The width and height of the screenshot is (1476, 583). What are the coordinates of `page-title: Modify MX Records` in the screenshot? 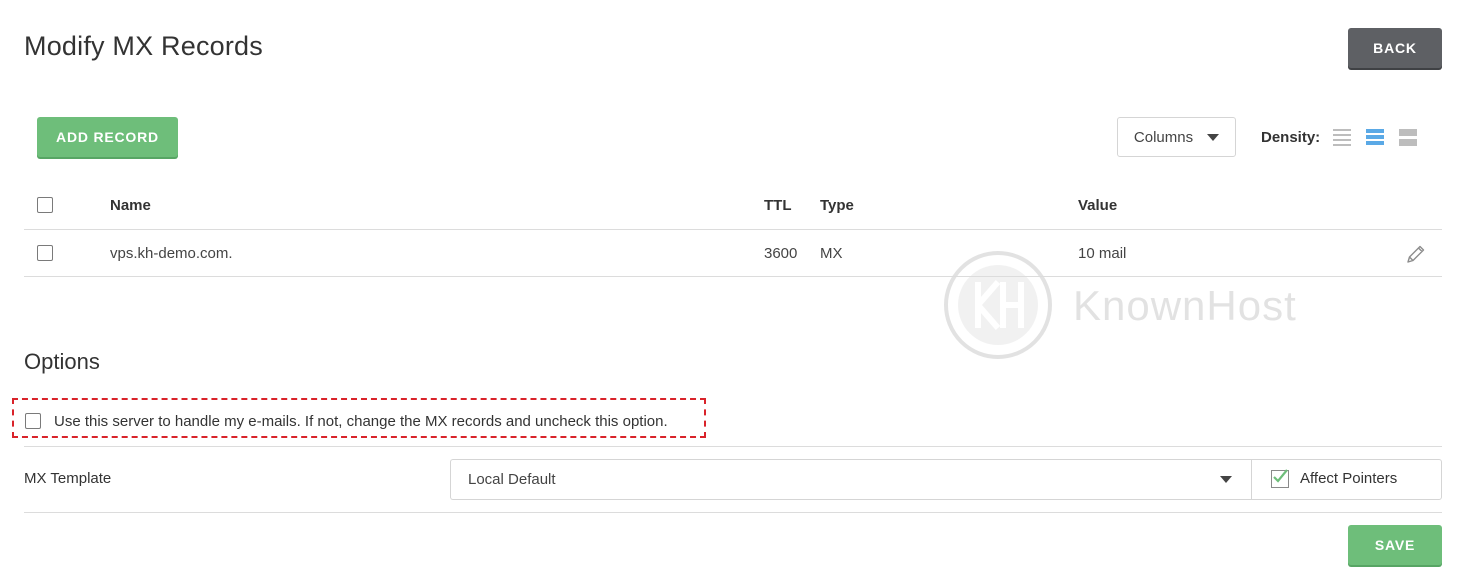 It's located at (143, 46).